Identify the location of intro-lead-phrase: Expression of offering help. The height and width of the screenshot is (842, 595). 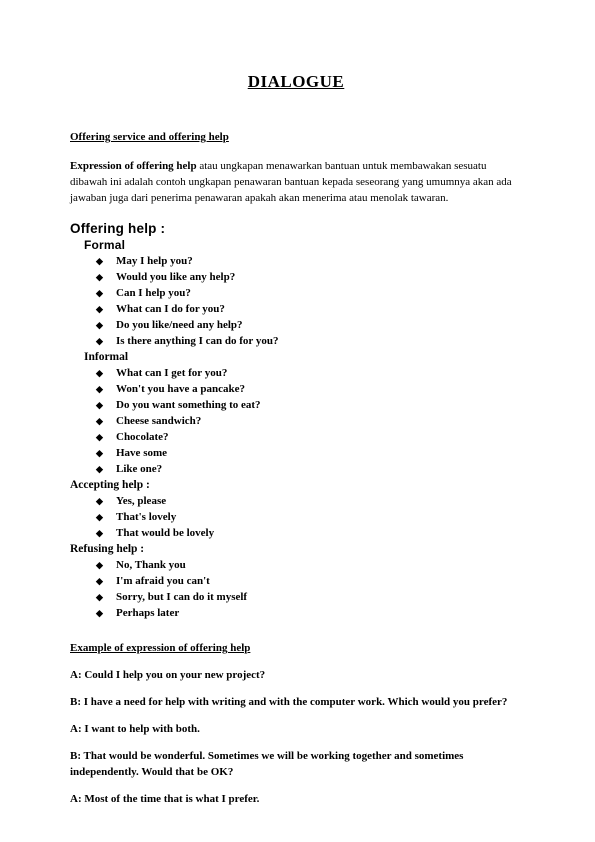
(133, 166).